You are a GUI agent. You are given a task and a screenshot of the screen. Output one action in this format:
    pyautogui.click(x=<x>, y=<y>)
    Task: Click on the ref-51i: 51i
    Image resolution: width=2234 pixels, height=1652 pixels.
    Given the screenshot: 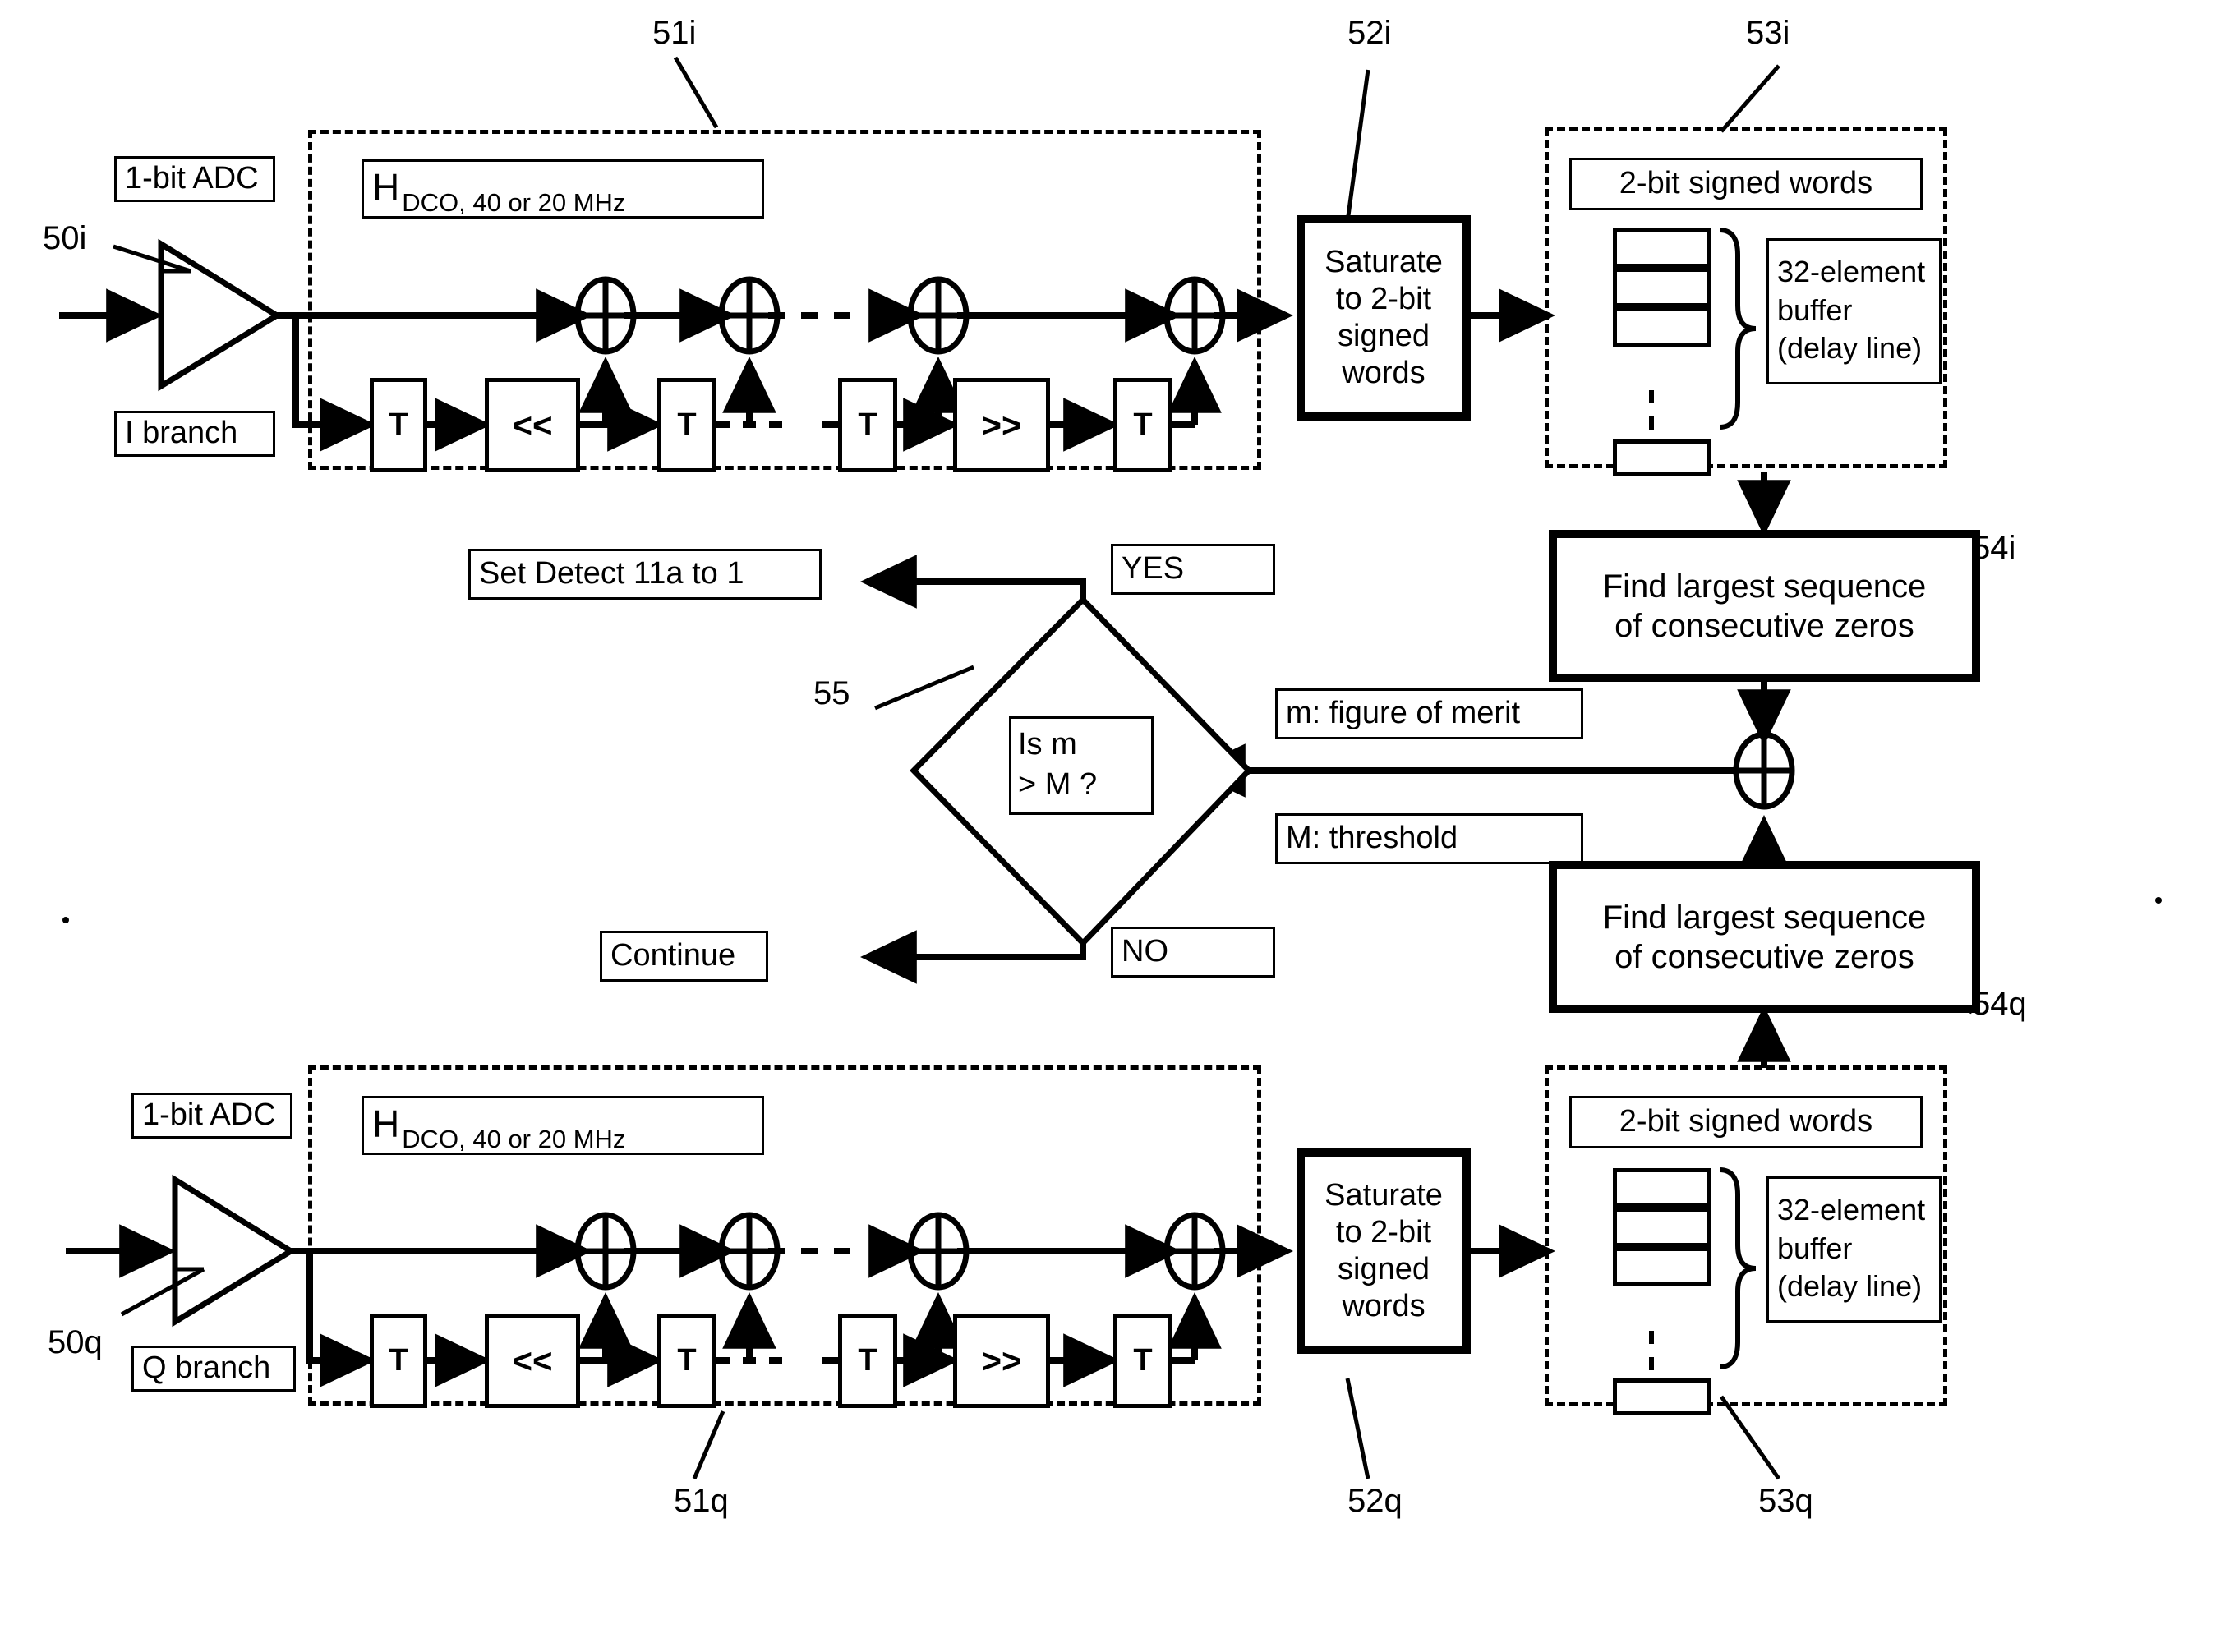 What is the action you would take?
    pyautogui.click(x=674, y=33)
    